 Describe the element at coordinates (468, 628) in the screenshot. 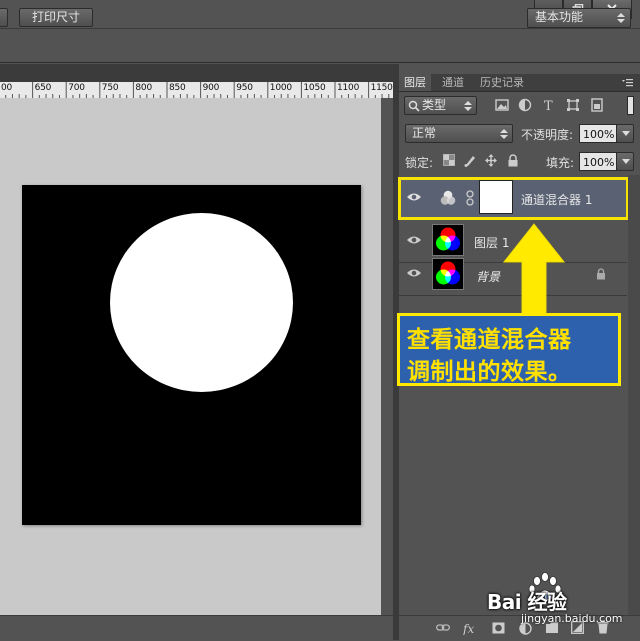

I see `svg-text: fx` at that location.